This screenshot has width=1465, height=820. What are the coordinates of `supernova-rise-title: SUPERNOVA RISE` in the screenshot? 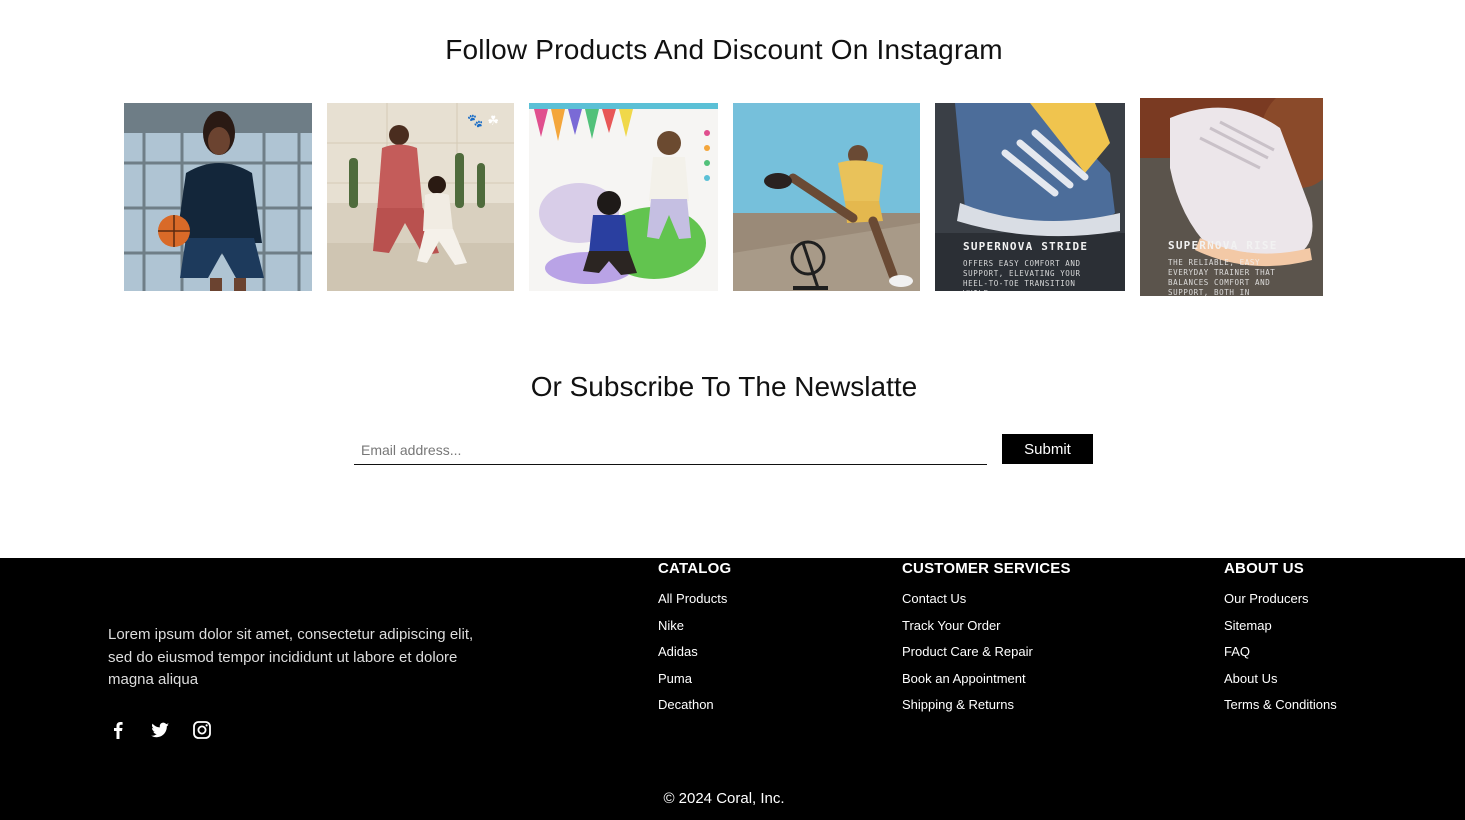 It's located at (1223, 245).